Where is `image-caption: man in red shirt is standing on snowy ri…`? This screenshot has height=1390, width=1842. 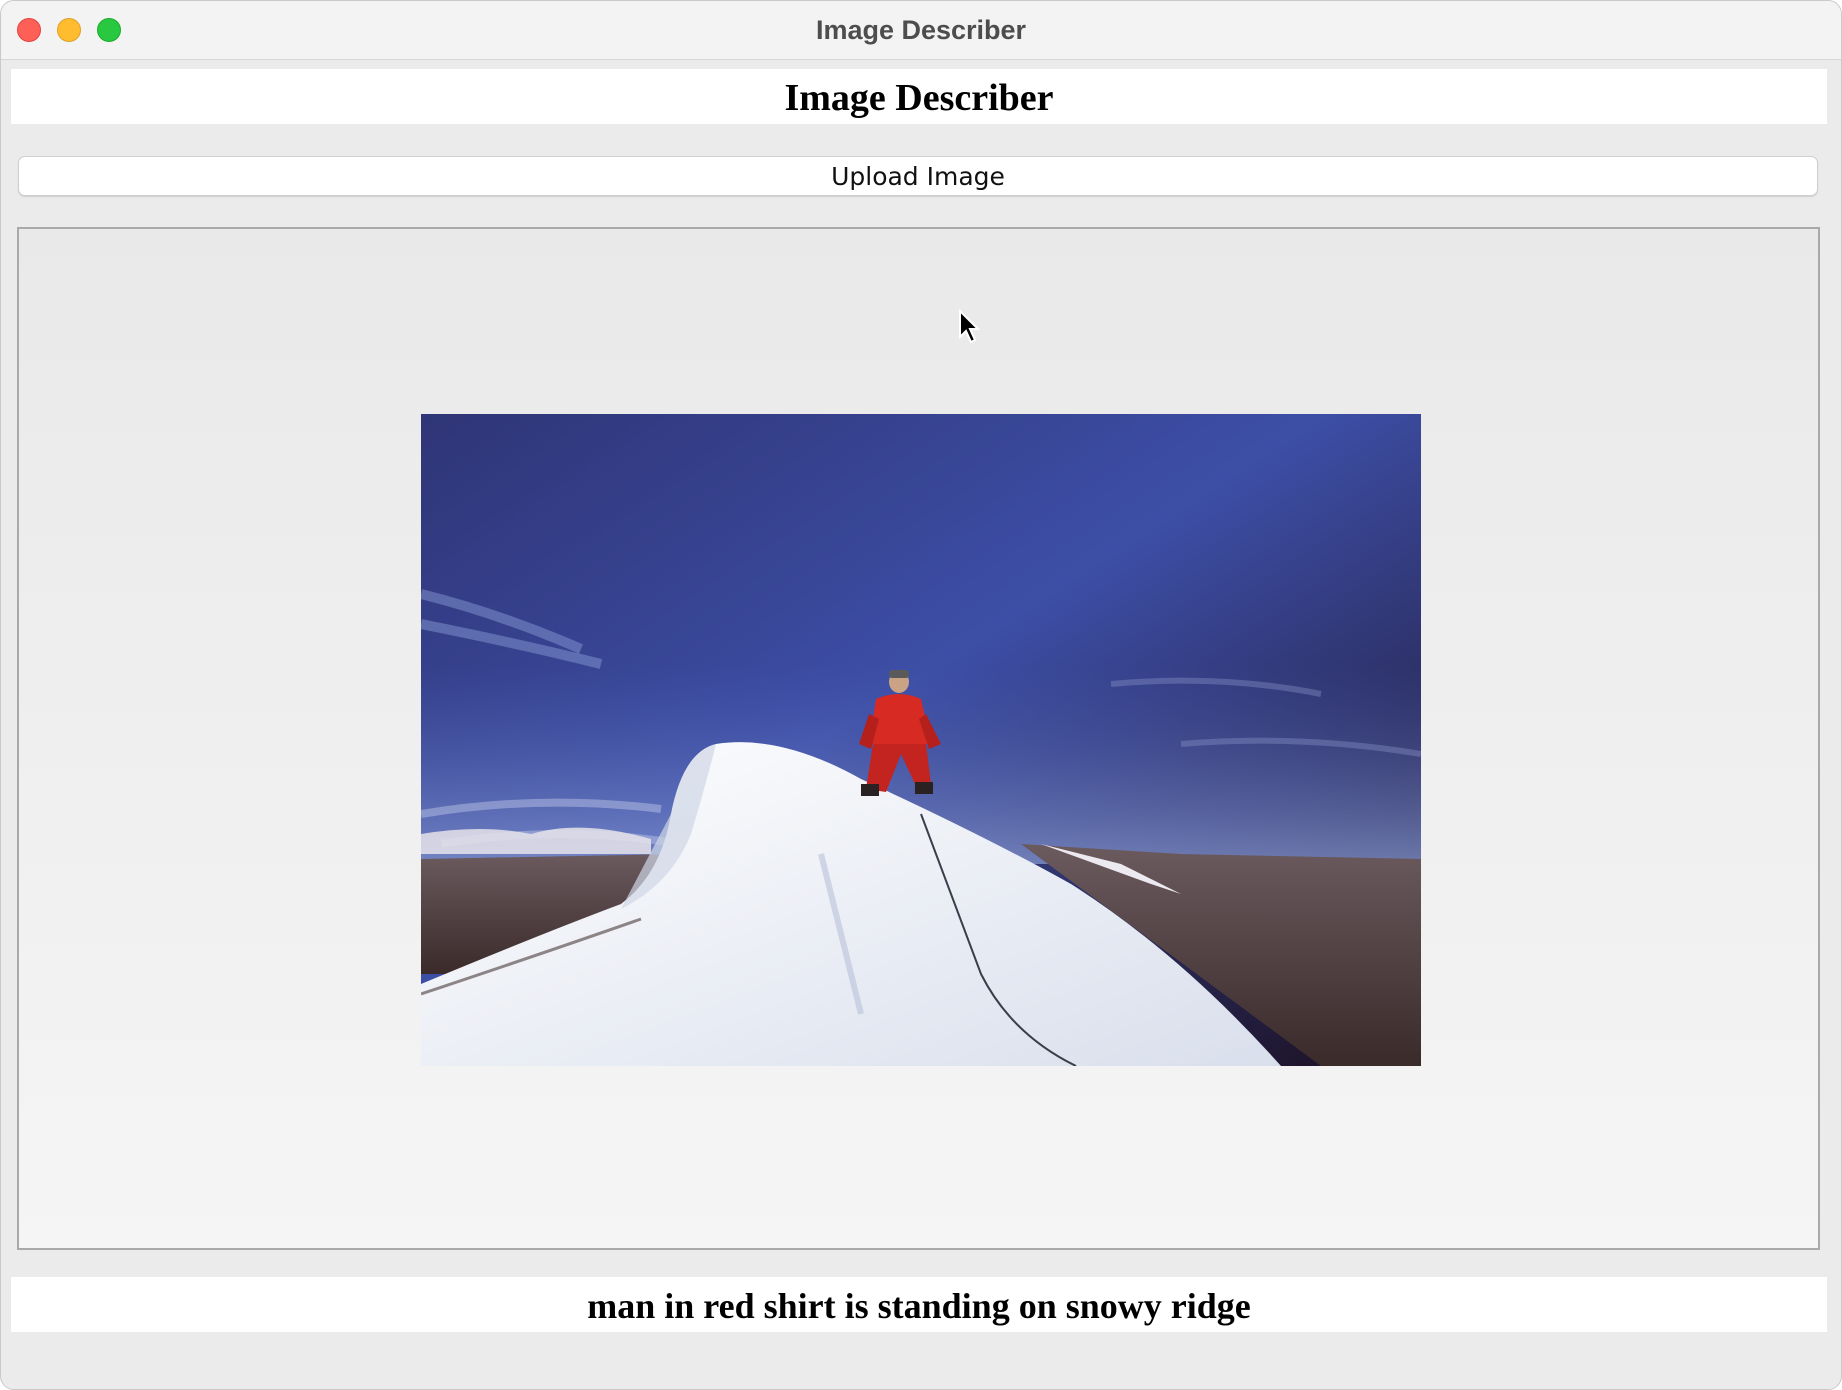 image-caption: man in red shirt is standing on snowy ri… is located at coordinates (919, 1304).